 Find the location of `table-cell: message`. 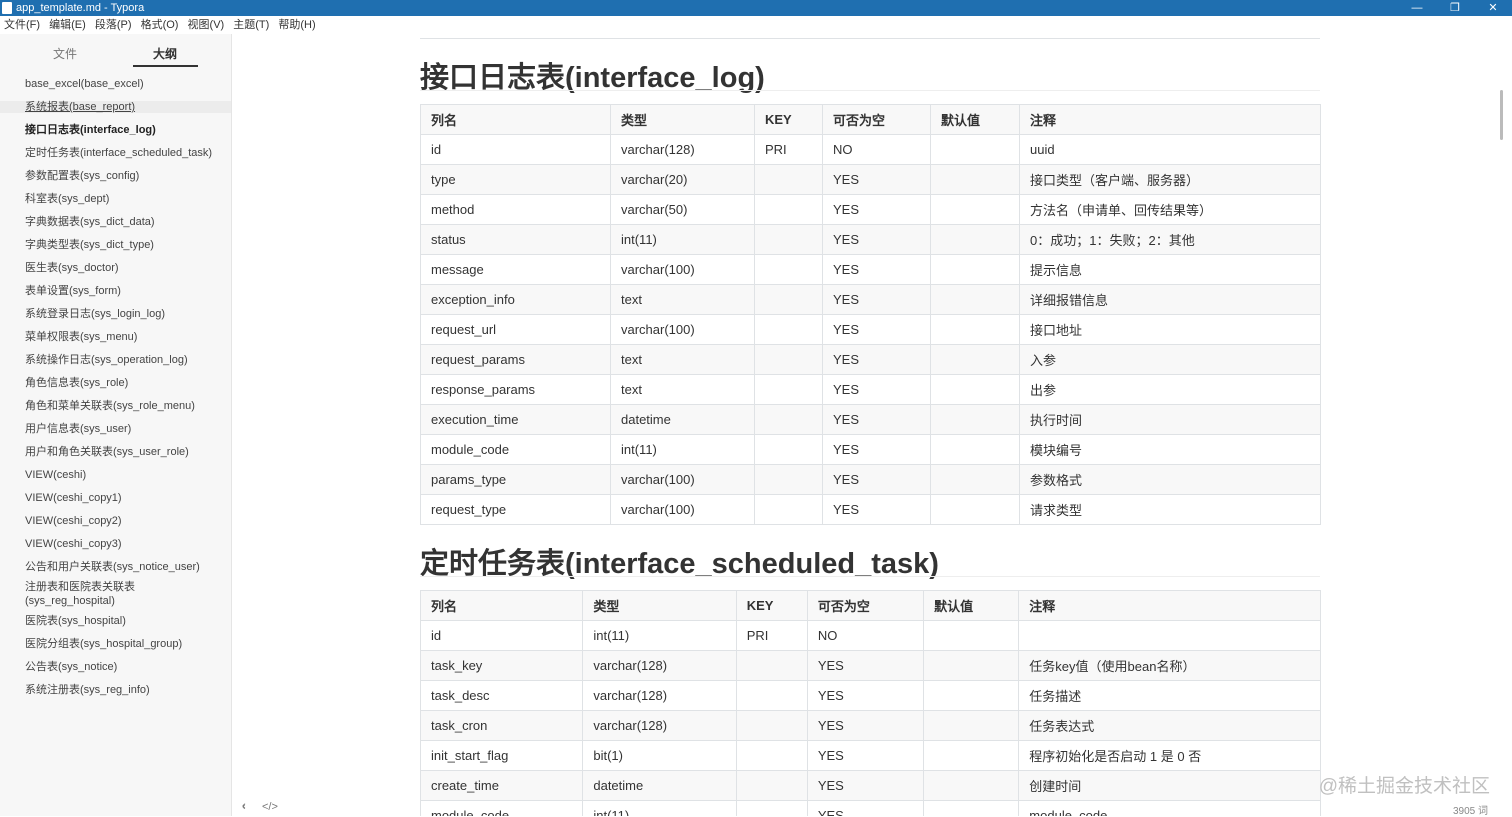

table-cell: message is located at coordinates (515, 269).